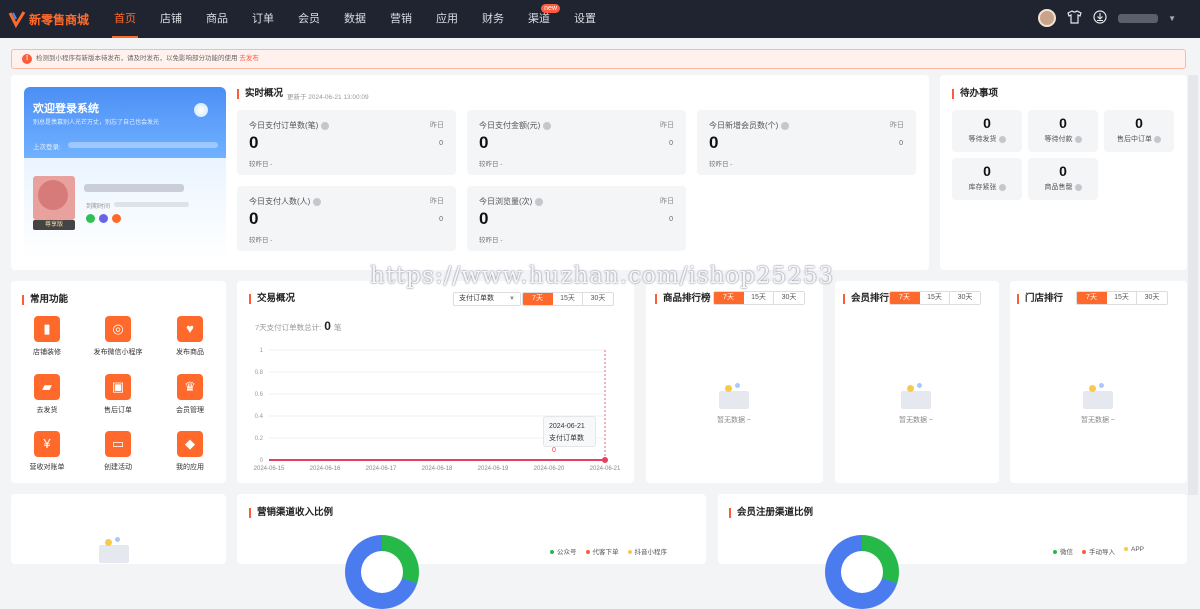  What do you see at coordinates (217, 19) in the screenshot?
I see `nav-products: 商品` at bounding box center [217, 19].